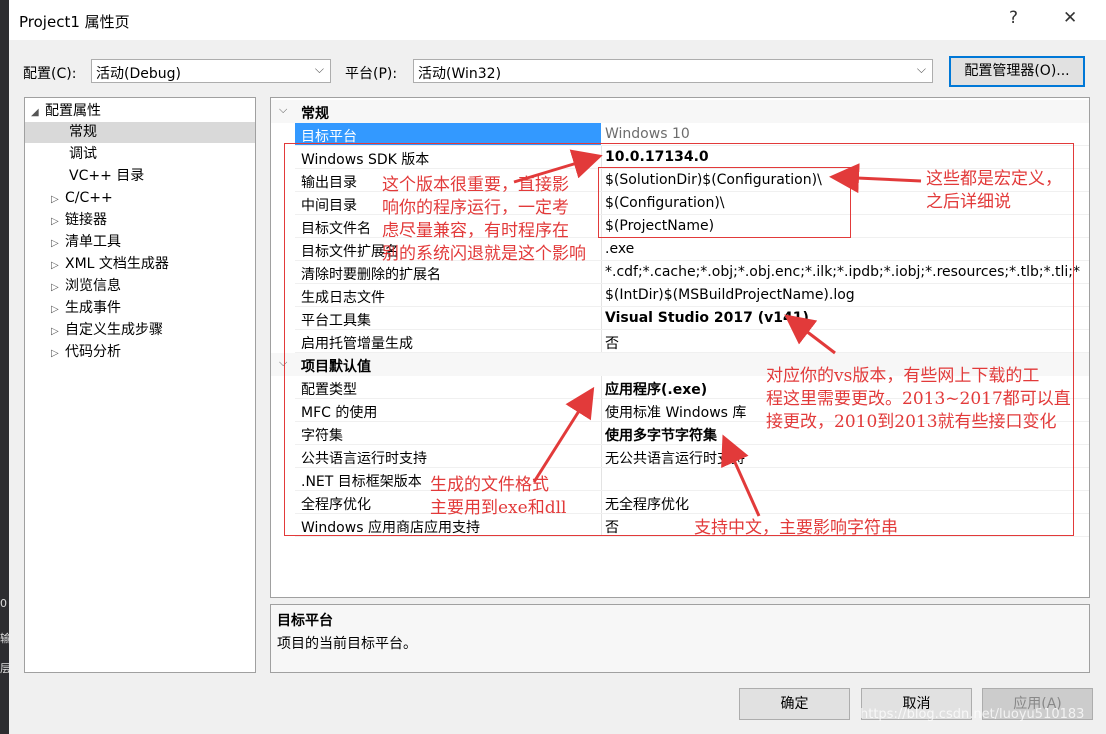 This screenshot has height=734, width=1106. Describe the element at coordinates (3, 603) in the screenshot. I see `strip-text: 0` at that location.